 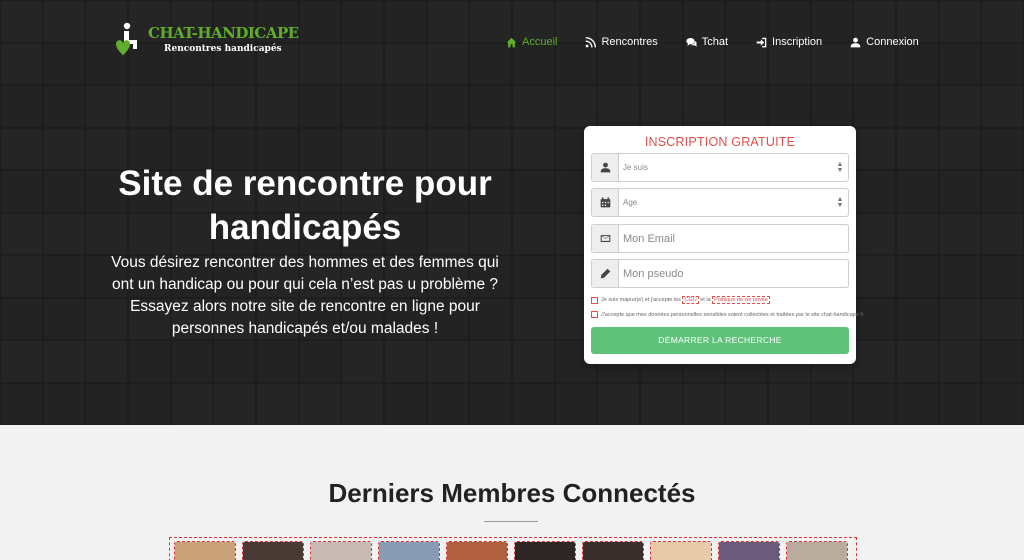 I want to click on calendar-addon, so click(x=605, y=202).